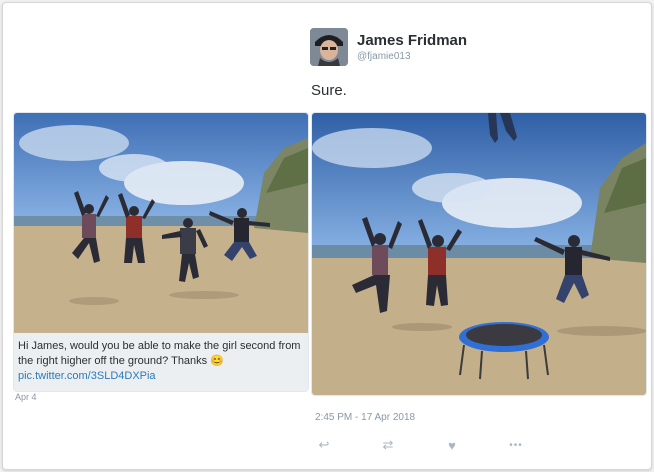 Image resolution: width=654 pixels, height=472 pixels. What do you see at coordinates (384, 56) in the screenshot?
I see `author-handle: @fjamie013` at bounding box center [384, 56].